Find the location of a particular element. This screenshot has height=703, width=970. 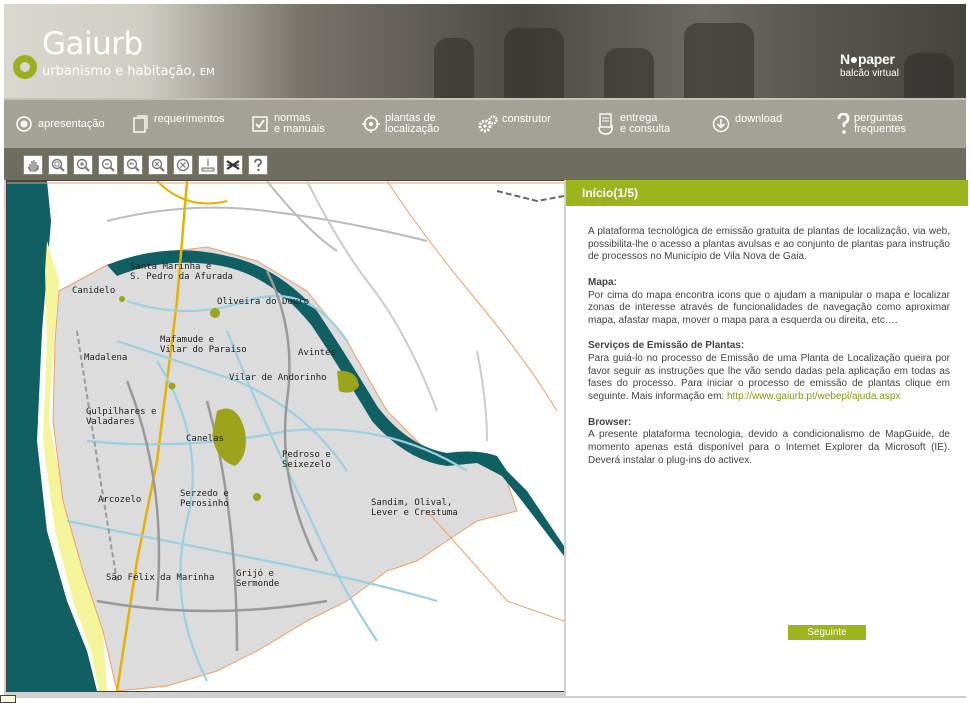

status-tooltip is located at coordinates (8, 699).